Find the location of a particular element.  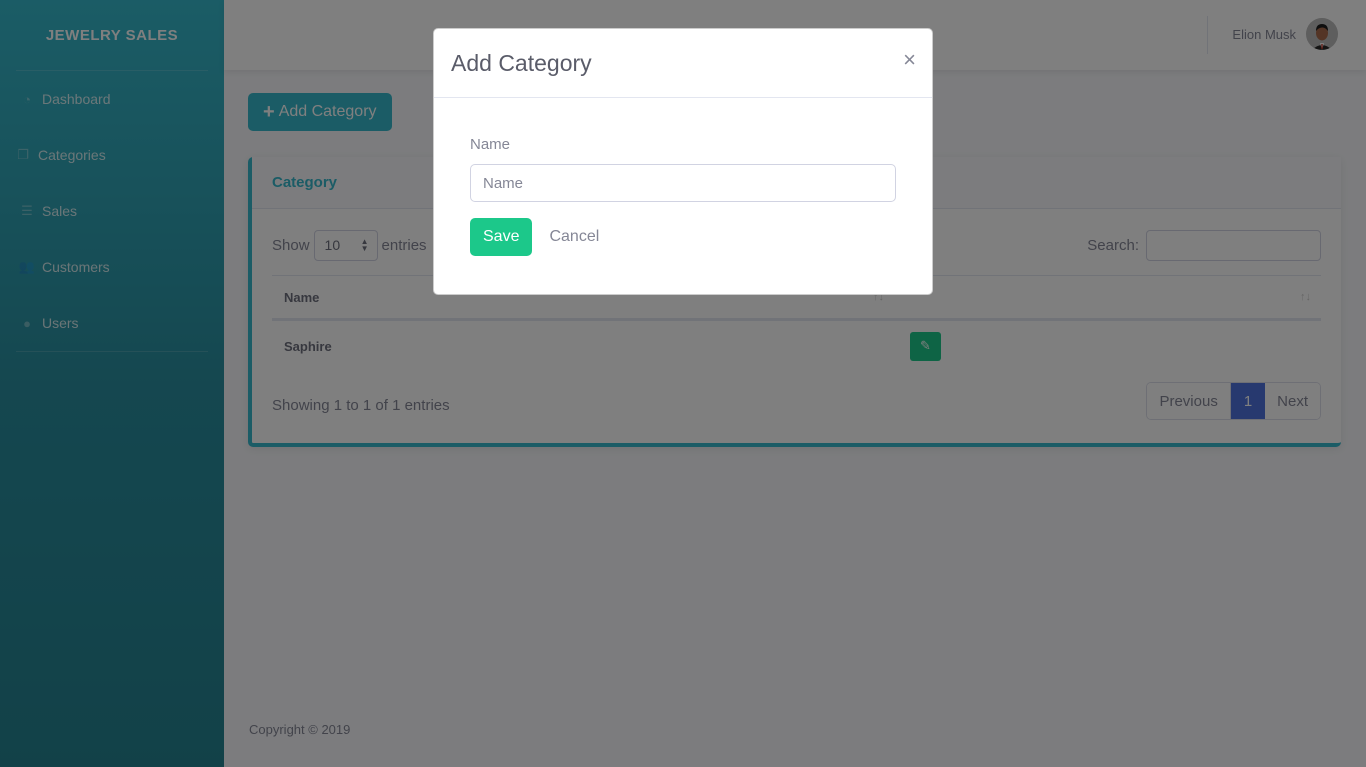

close-icon: × is located at coordinates (909, 60).